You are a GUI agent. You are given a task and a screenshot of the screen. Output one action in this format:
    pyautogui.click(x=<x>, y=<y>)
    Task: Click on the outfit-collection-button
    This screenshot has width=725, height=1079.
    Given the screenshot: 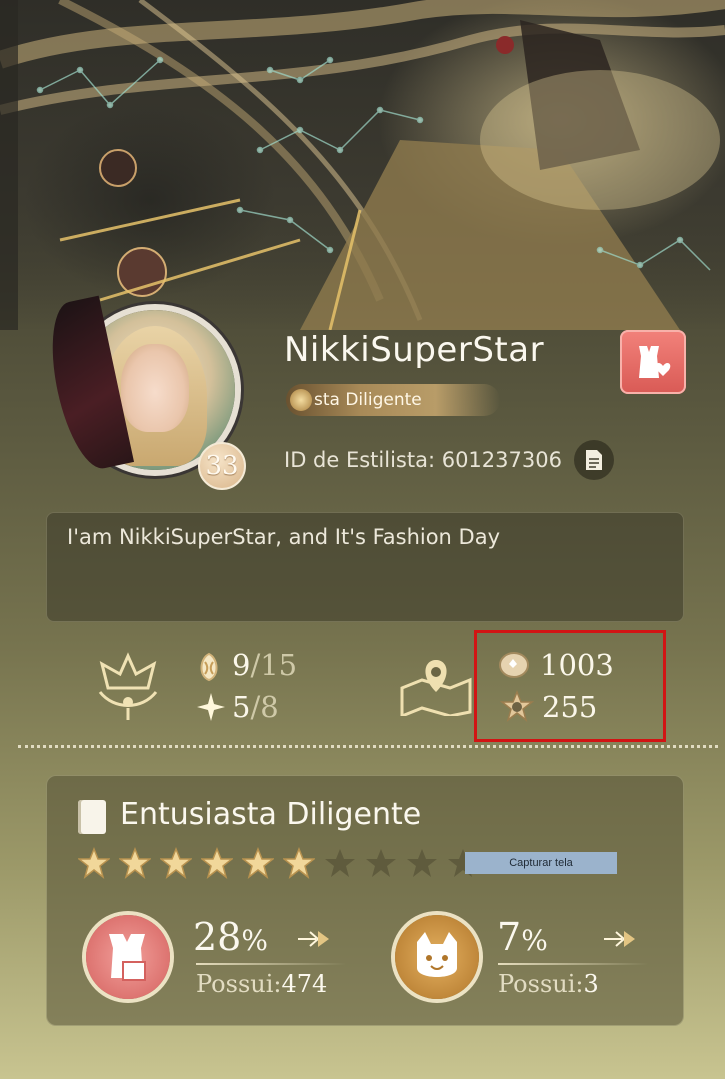 What is the action you would take?
    pyautogui.click(x=128, y=957)
    